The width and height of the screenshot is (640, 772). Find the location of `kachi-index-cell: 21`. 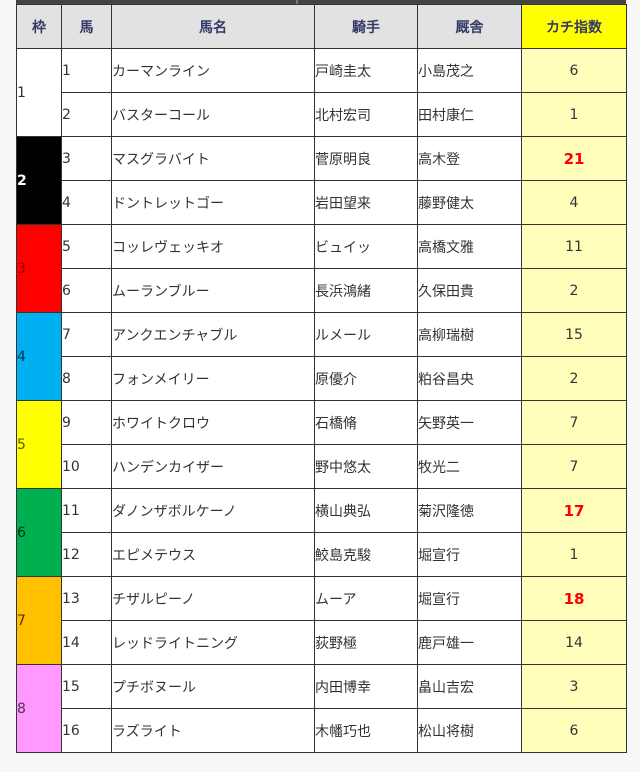

kachi-index-cell: 21 is located at coordinates (574, 158).